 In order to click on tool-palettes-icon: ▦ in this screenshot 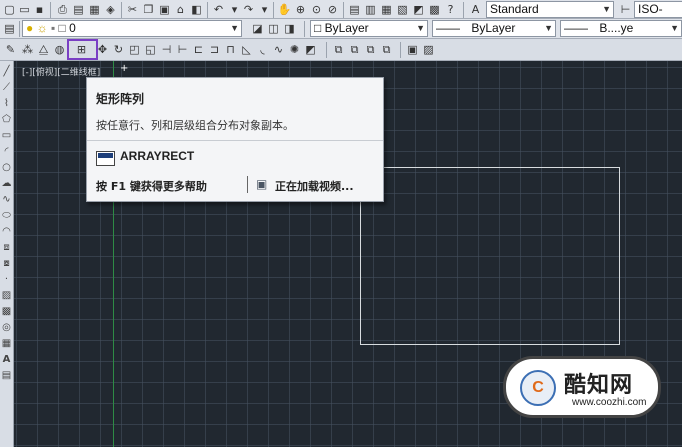, I will do `click(386, 9)`.